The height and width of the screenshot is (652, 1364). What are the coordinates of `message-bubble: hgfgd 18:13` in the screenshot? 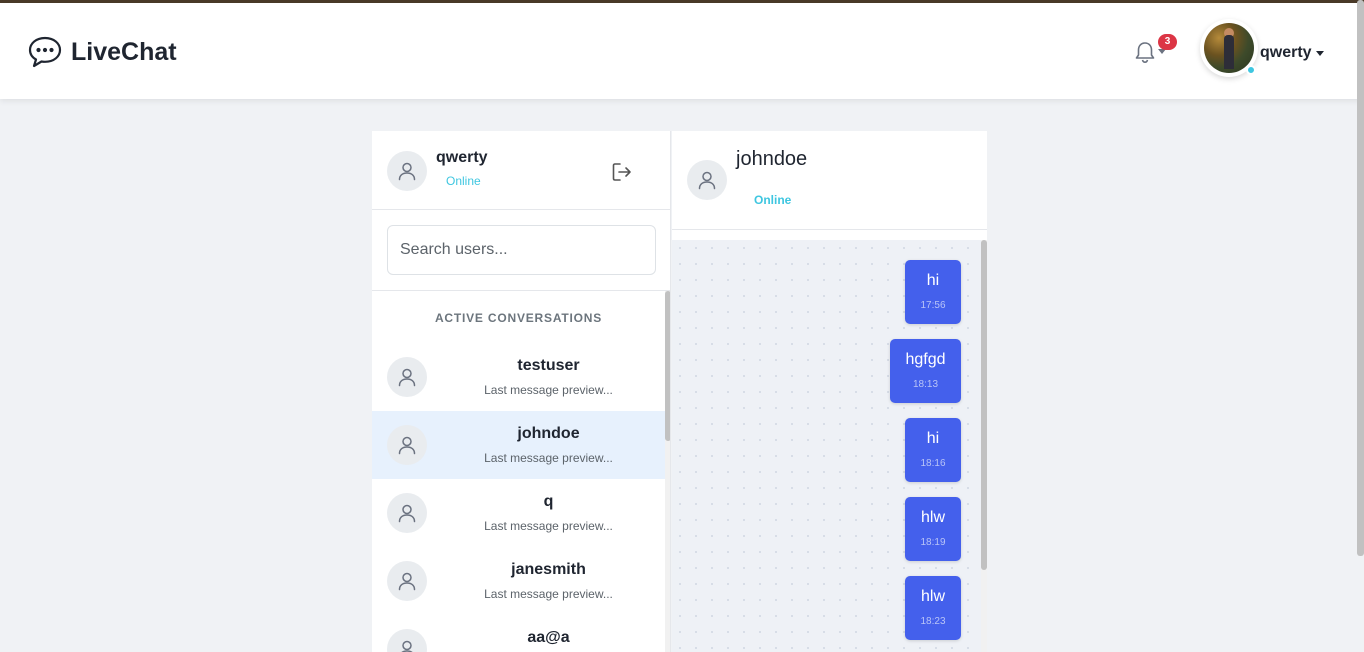 It's located at (925, 371).